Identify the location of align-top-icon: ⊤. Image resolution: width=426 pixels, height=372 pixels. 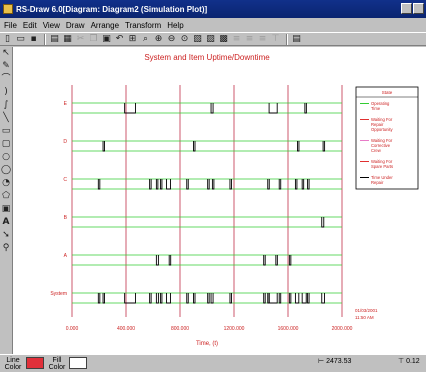
(275, 39).